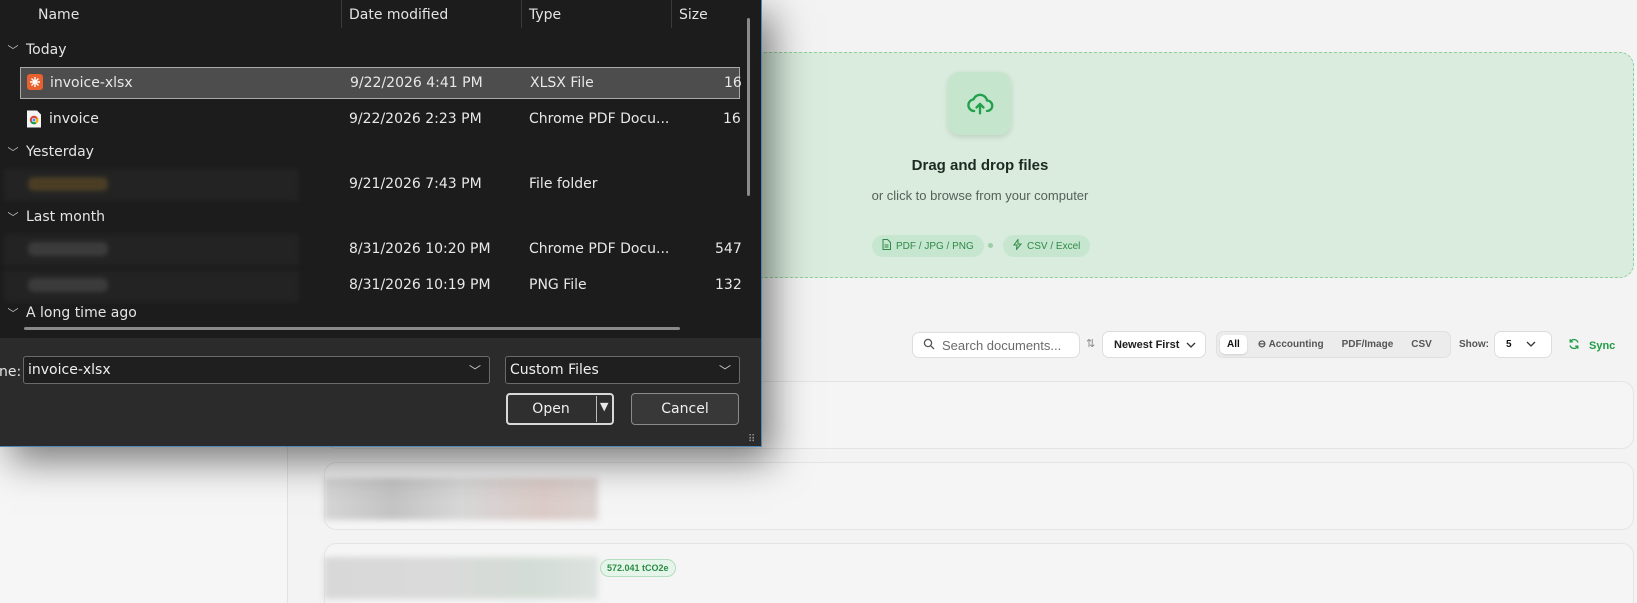  I want to click on file-row: 8/31/2026 10:19 PM PNG File 132, so click(373, 286).